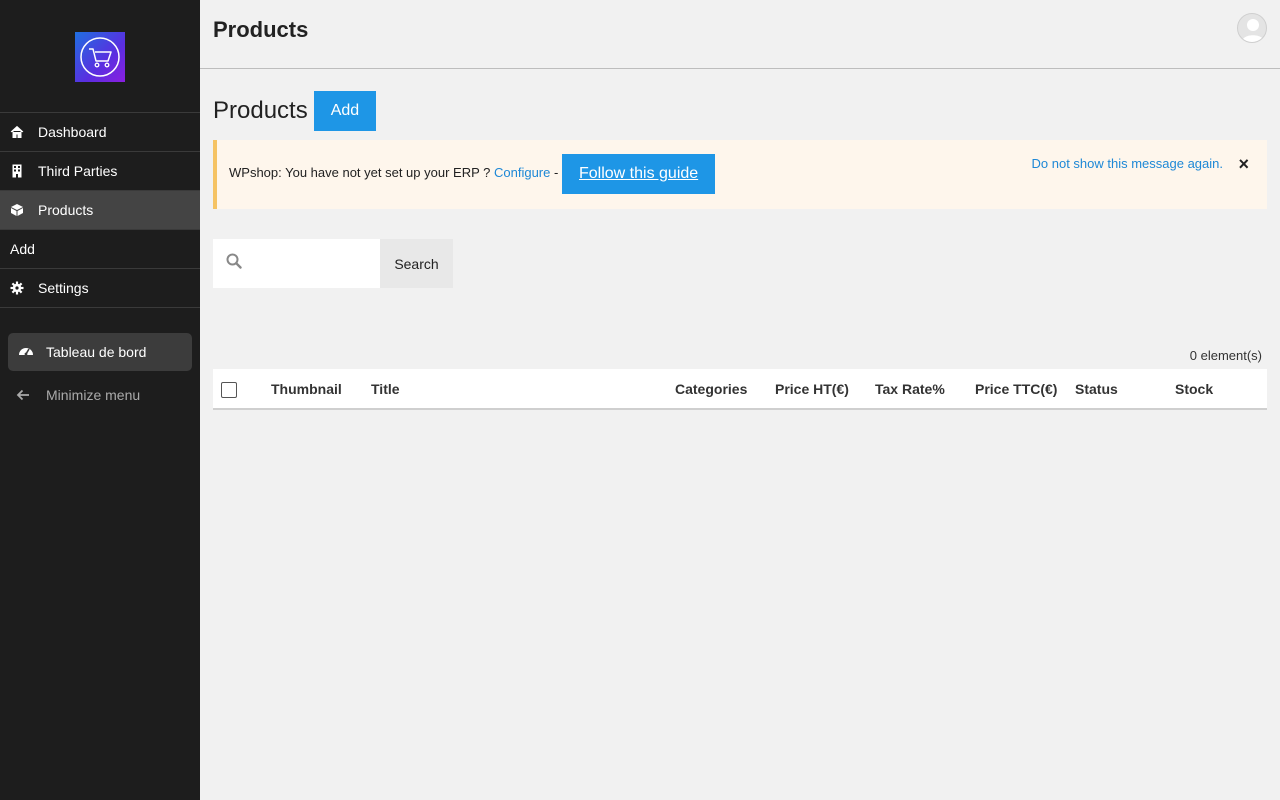 This screenshot has width=1280, height=800. I want to click on sidebar-item-label: Dashboard, so click(72, 132).